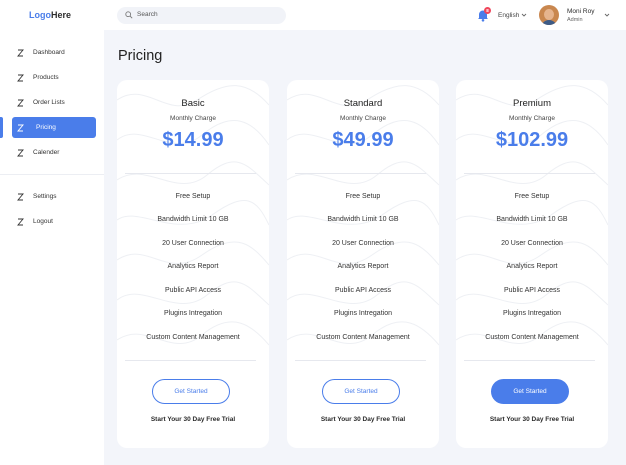  What do you see at coordinates (61, 15) in the screenshot?
I see `logo-part-2: Here` at bounding box center [61, 15].